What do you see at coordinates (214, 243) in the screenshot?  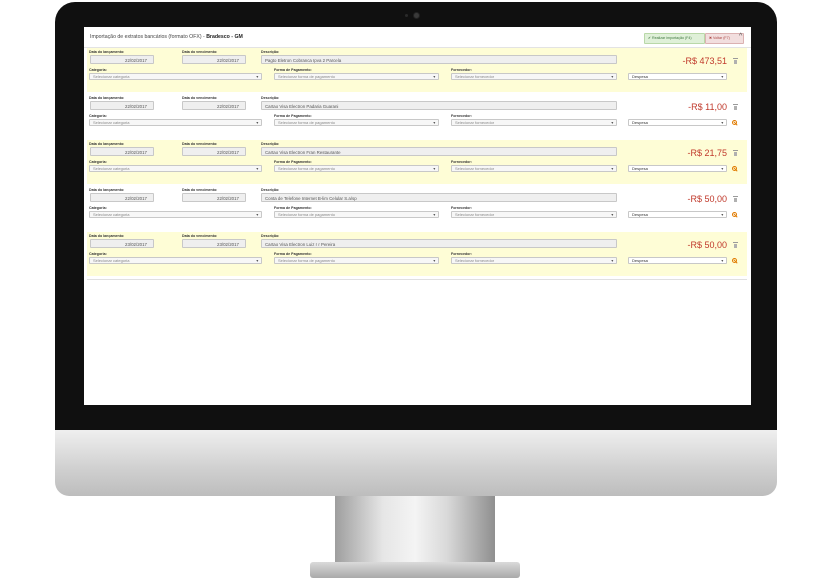 I see `due-date-input: 23/02/2017` at bounding box center [214, 243].